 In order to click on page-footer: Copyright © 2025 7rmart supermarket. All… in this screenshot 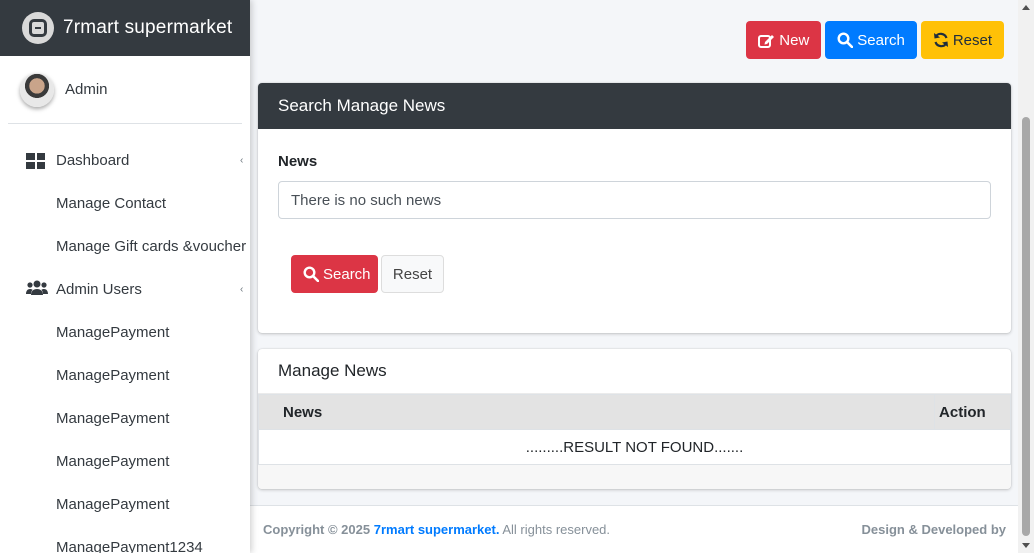, I will do `click(634, 529)`.